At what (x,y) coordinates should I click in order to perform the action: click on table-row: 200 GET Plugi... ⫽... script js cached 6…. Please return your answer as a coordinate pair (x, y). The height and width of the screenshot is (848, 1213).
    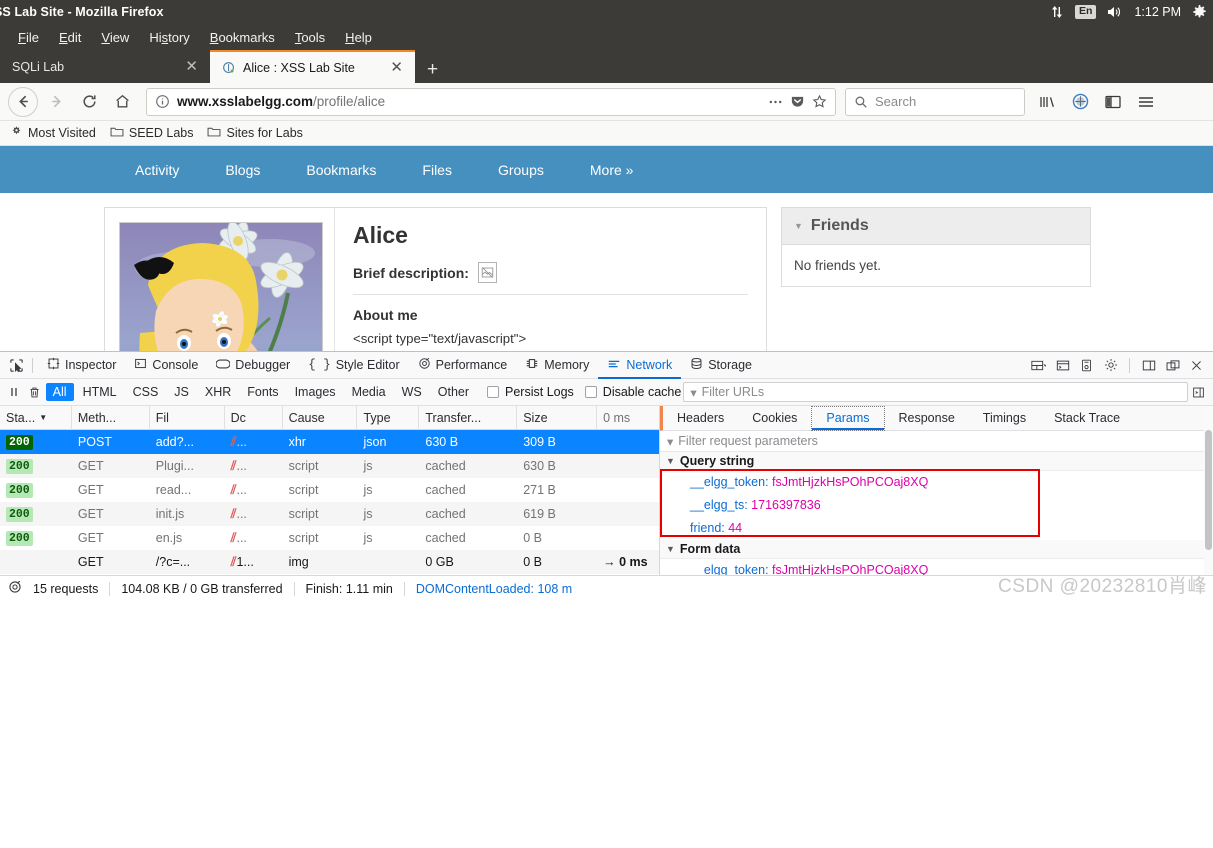
    Looking at the image, I should click on (329, 466).